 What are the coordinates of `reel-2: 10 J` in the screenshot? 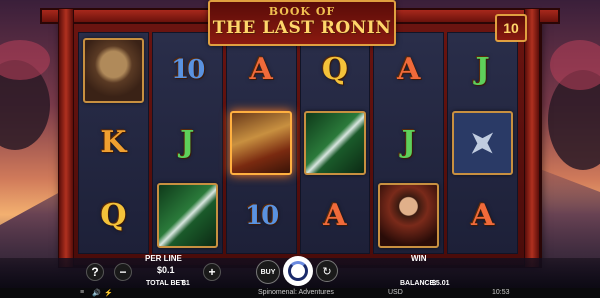 It's located at (187, 143).